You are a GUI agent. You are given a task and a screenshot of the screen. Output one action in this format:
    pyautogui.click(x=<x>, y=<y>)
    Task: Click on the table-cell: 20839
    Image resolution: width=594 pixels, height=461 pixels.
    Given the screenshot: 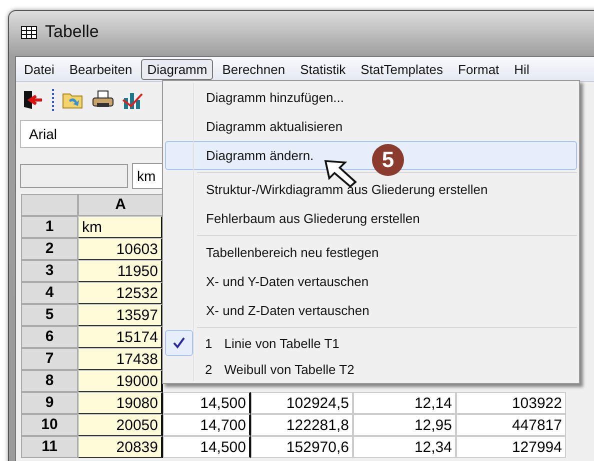 What is the action you would take?
    pyautogui.click(x=120, y=447)
    